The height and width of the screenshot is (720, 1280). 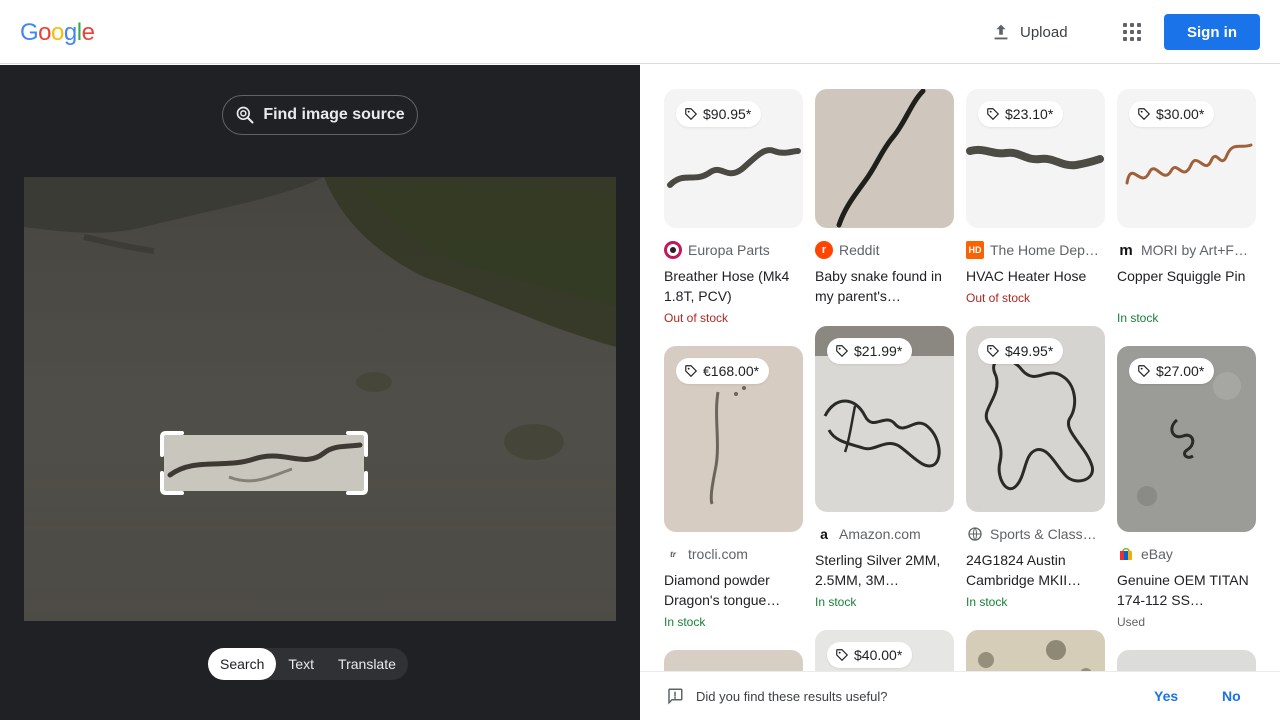 I want to click on price-badge: $30.00*, so click(x=1172, y=114).